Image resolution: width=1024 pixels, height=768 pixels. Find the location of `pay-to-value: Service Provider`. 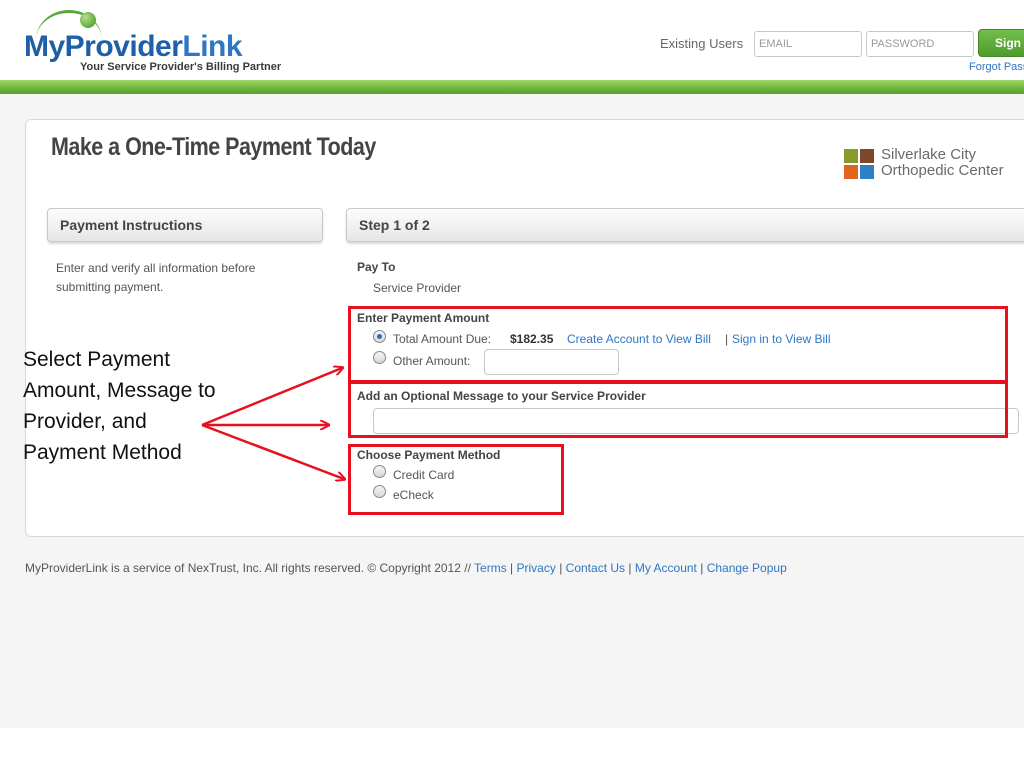

pay-to-value: Service Provider is located at coordinates (417, 288).